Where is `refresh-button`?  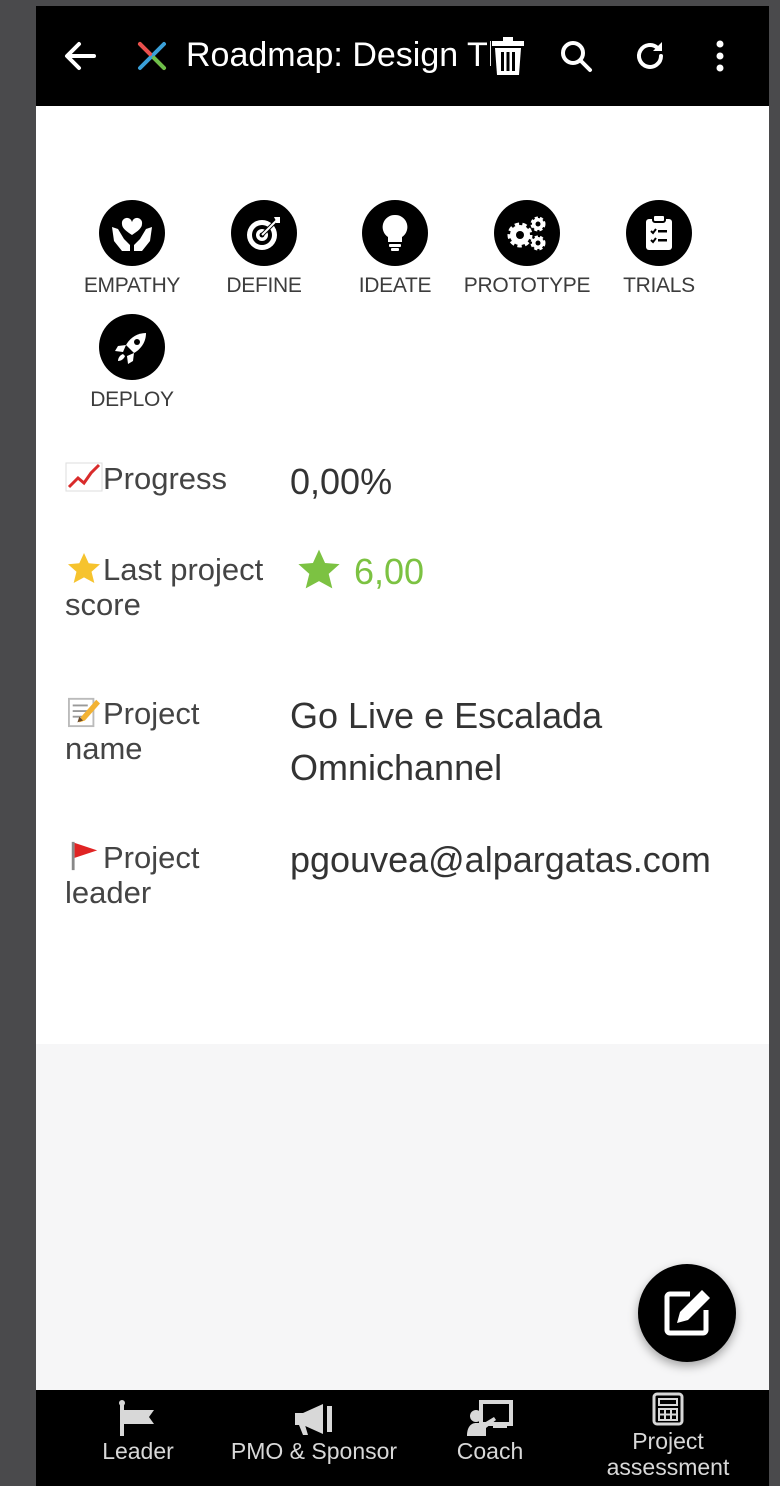
refresh-button is located at coordinates (650, 56).